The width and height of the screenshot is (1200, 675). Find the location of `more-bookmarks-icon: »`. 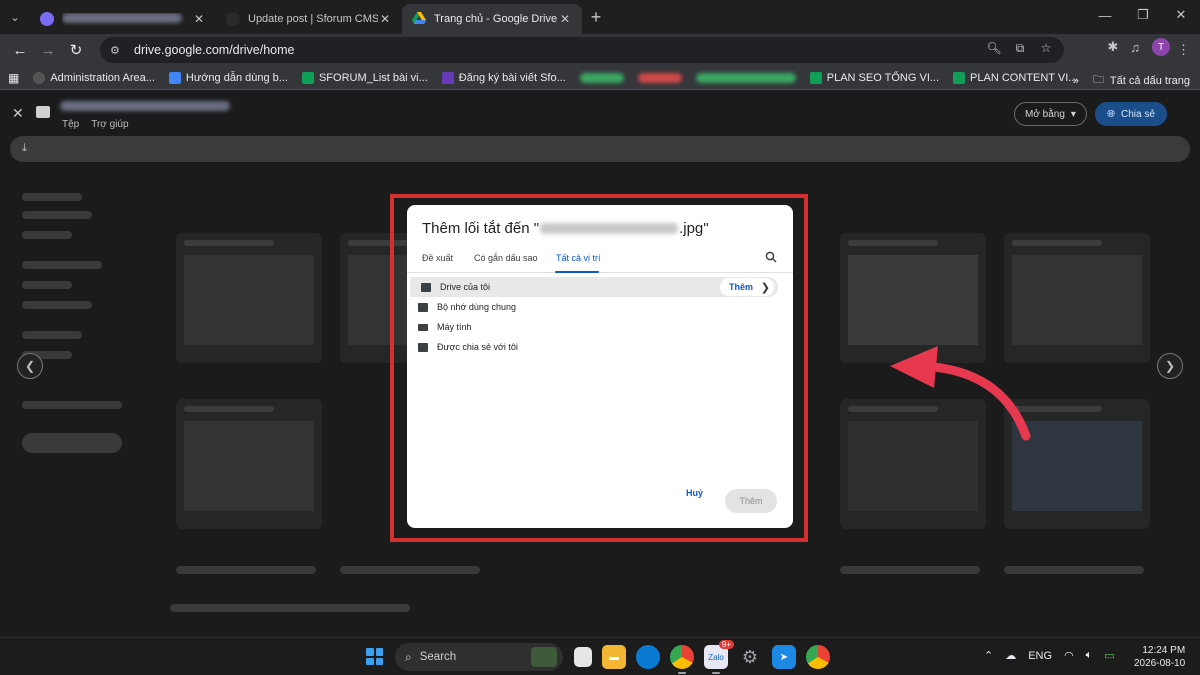

more-bookmarks-icon: » is located at coordinates (1076, 81).